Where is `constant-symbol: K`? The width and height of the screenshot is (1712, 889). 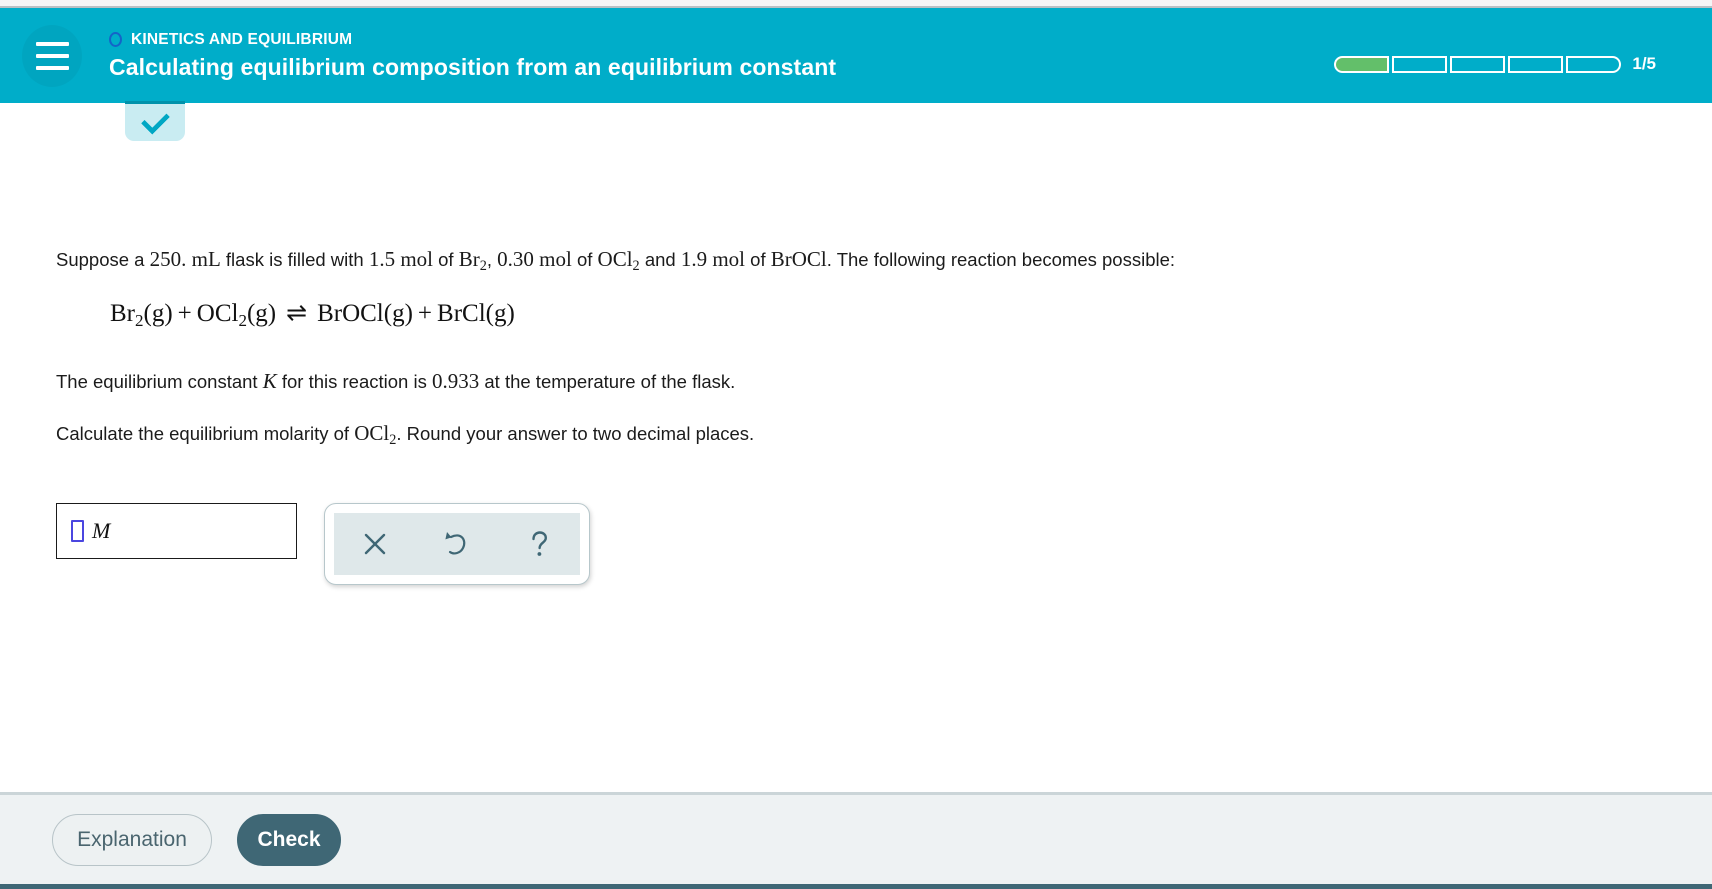
constant-symbol: K is located at coordinates (269, 381).